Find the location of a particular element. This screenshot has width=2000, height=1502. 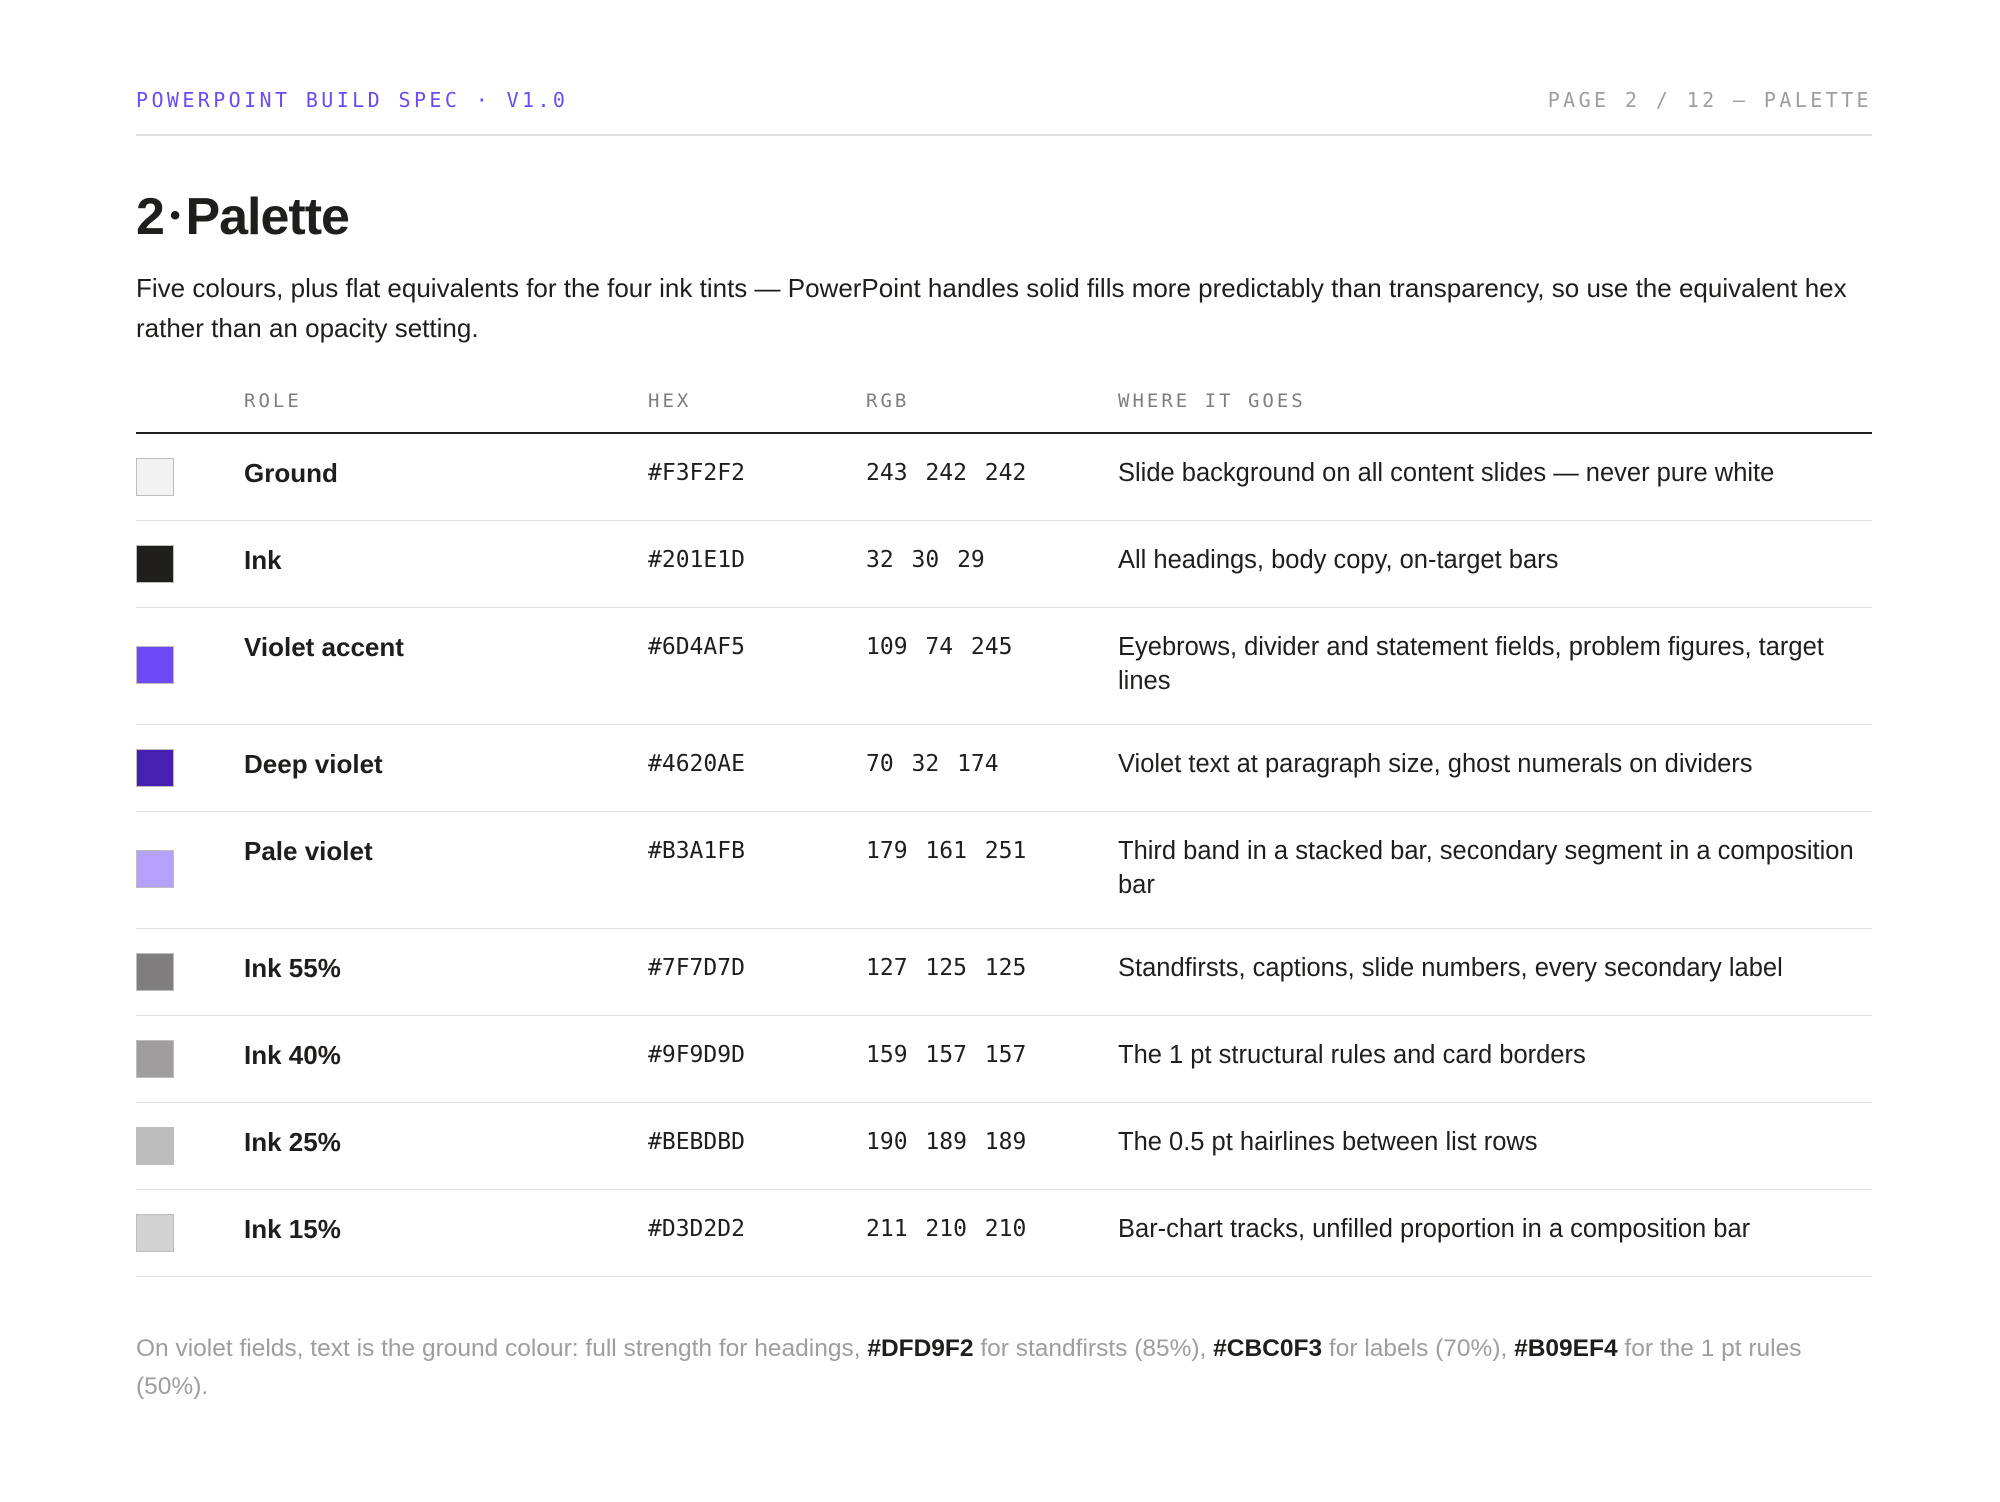

role-cell: Violet accent is located at coordinates (324, 647).